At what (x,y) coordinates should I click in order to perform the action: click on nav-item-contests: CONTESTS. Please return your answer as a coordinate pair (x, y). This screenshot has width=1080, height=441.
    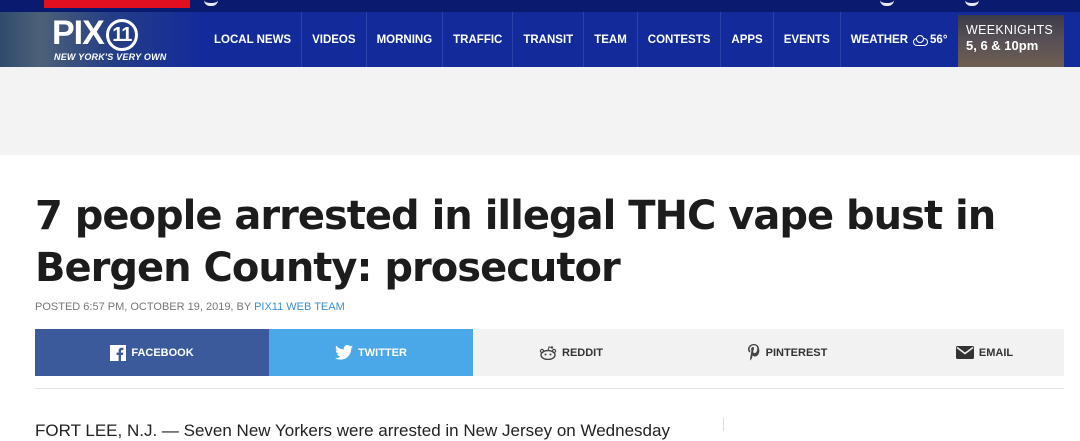
    Looking at the image, I should click on (678, 39).